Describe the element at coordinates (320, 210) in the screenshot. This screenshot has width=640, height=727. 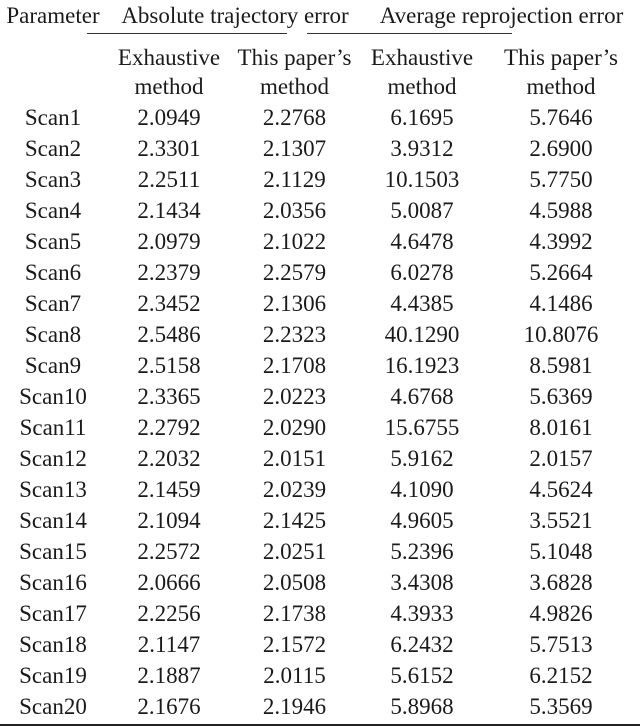
I see `table-row: Scan4 2.1434 2.0356 5.0087 4.5988` at that location.